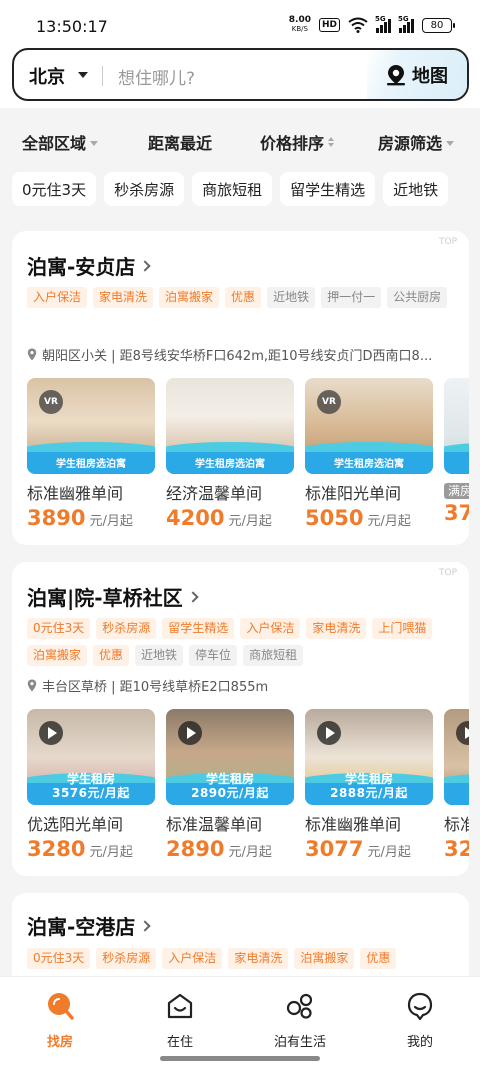  What do you see at coordinates (243, 297) in the screenshot?
I see `tag: 优惠` at bounding box center [243, 297].